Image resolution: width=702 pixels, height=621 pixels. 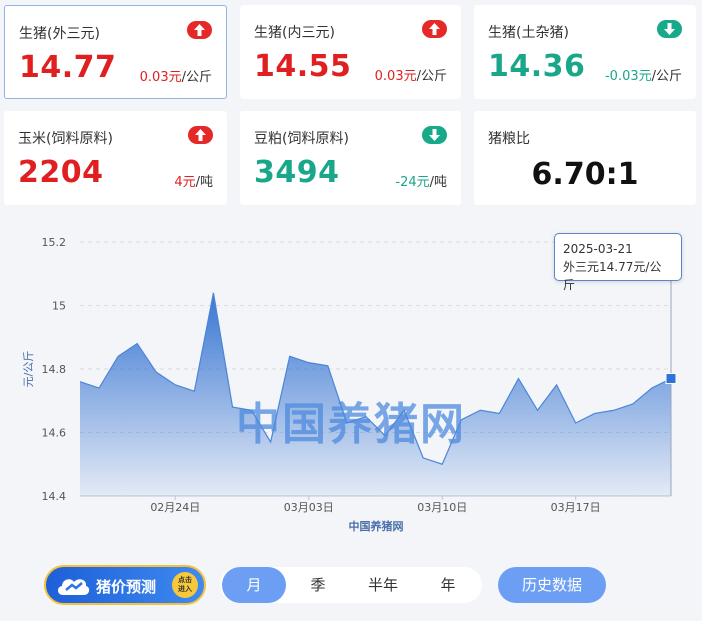 I want to click on price-card-waisanyuan: 生猪(外三元) 14.77 0.03元/公斤, so click(x=115, y=52).